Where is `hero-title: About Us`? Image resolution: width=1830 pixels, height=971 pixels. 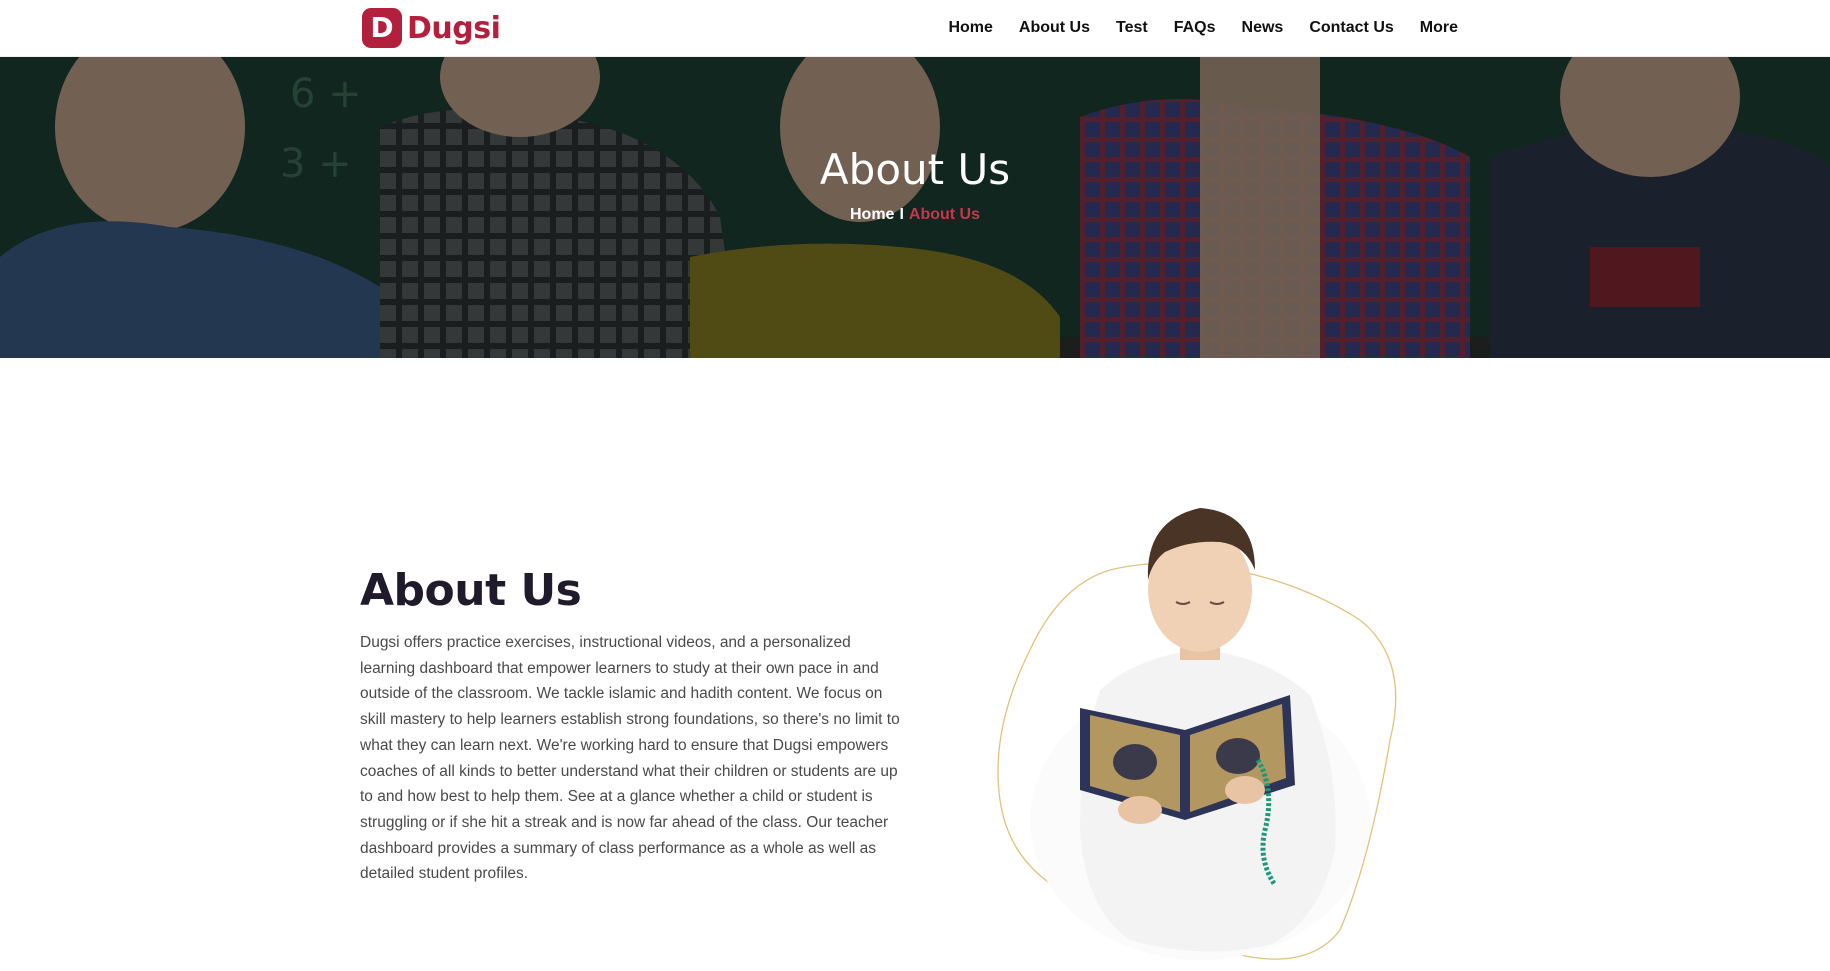
hero-title: About Us is located at coordinates (915, 169).